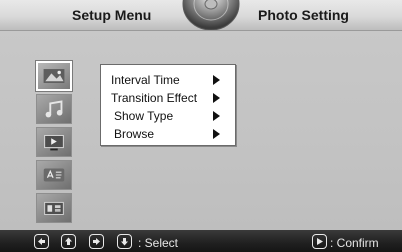 This screenshot has height=252, width=402. I want to click on header-bar: Setup Menu Photo Setting, so click(201, 15).